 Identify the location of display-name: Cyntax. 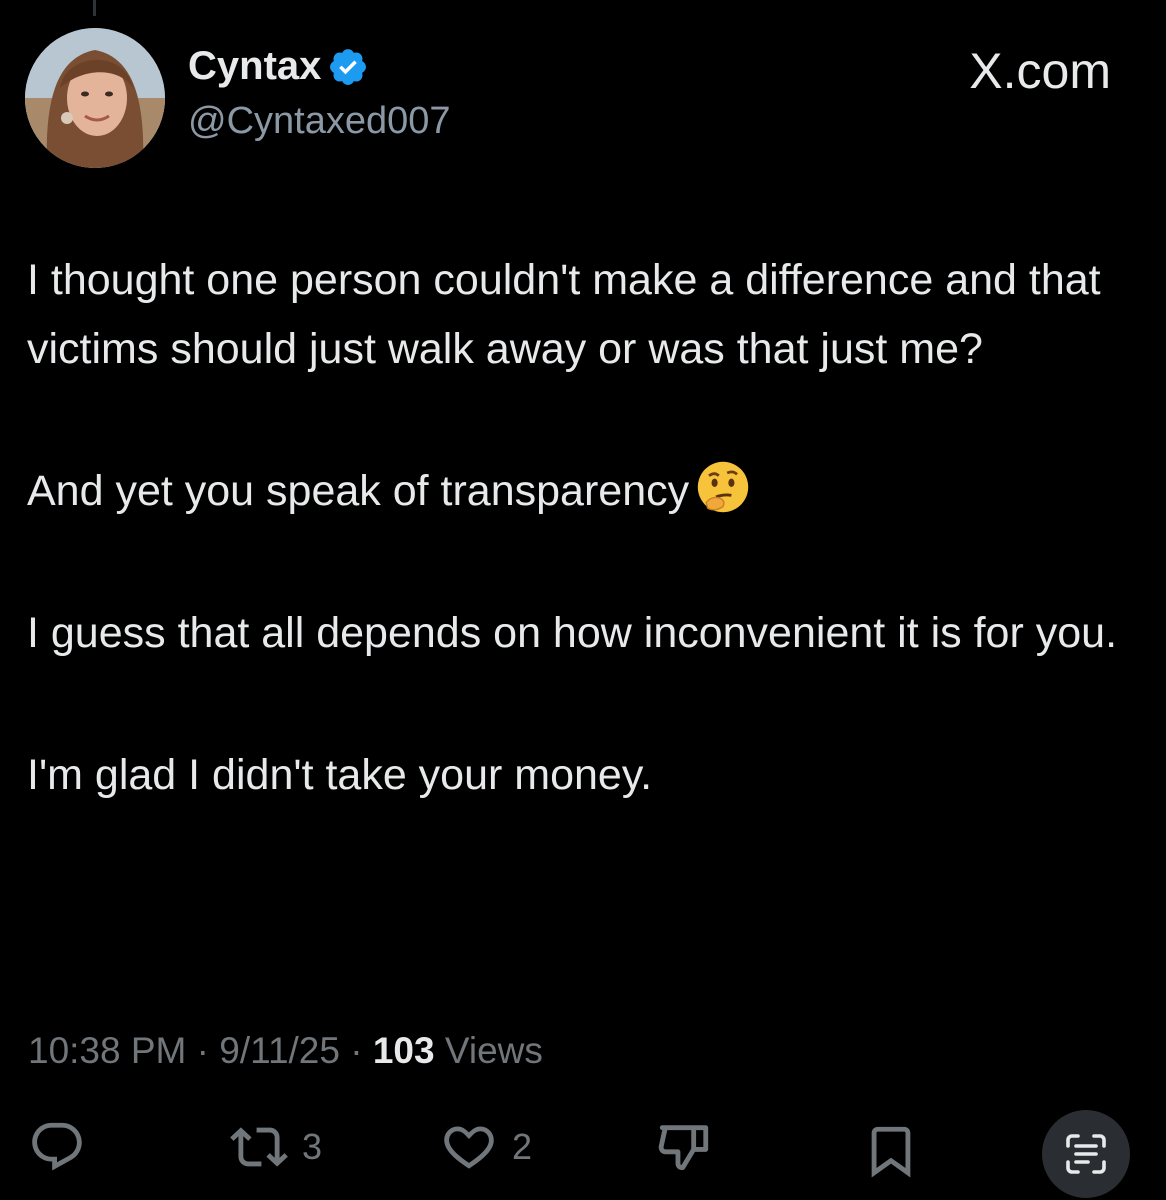
(254, 66).